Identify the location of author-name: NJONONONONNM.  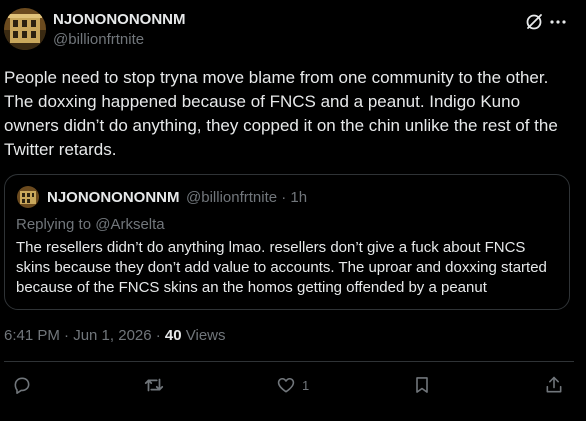
(119, 19).